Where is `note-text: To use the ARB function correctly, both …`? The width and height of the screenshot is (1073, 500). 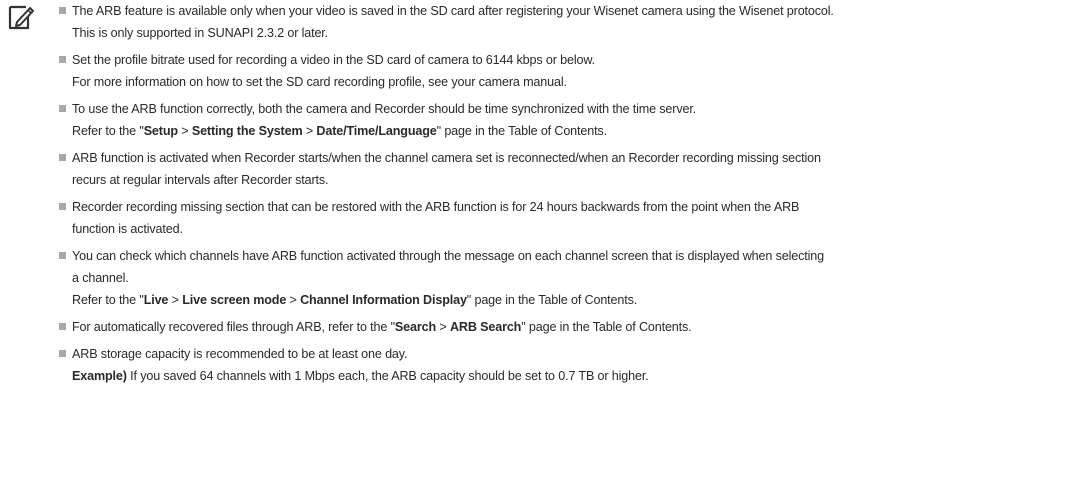
note-text: To use the ARB function correctly, both … is located at coordinates (384, 109).